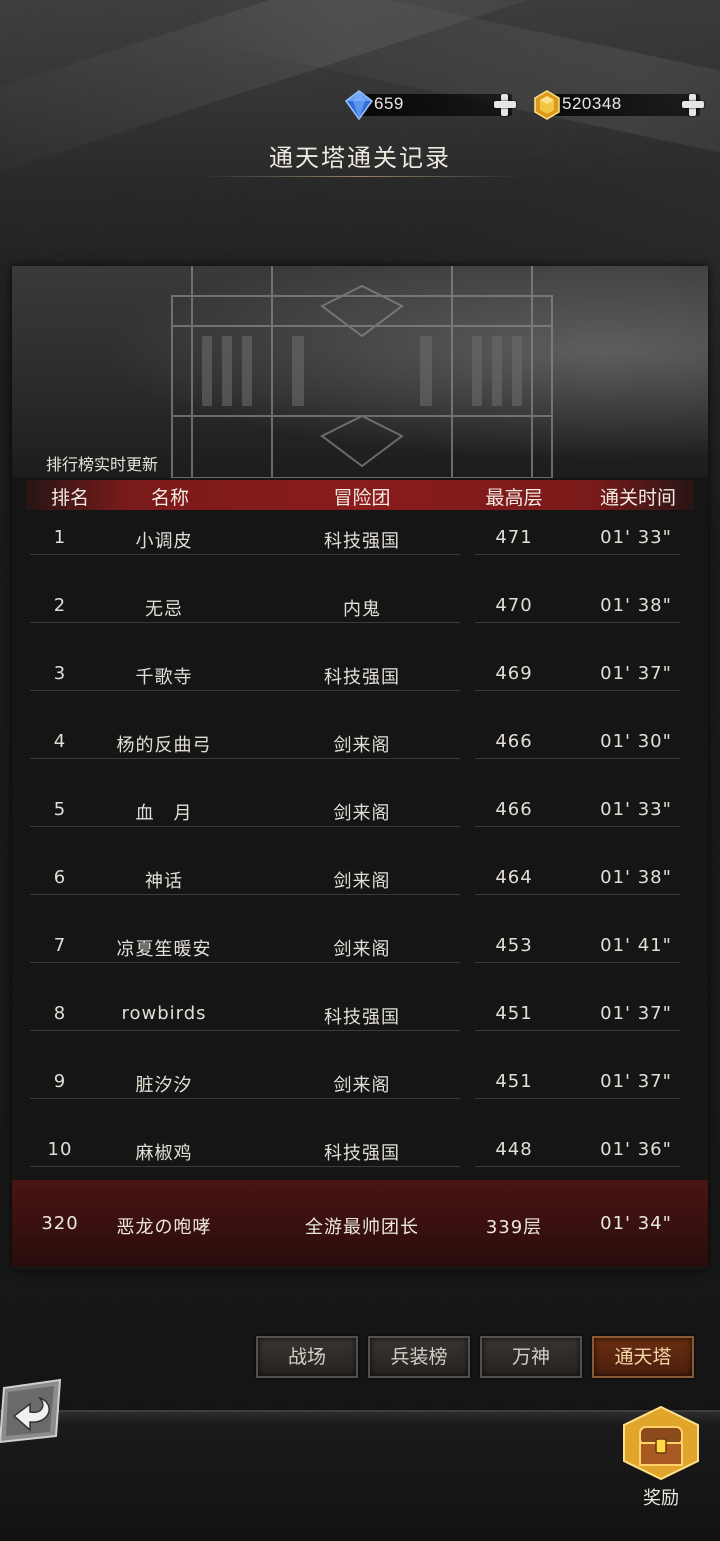 The image size is (720, 1541). I want to click on add-diamond-button, so click(505, 105).